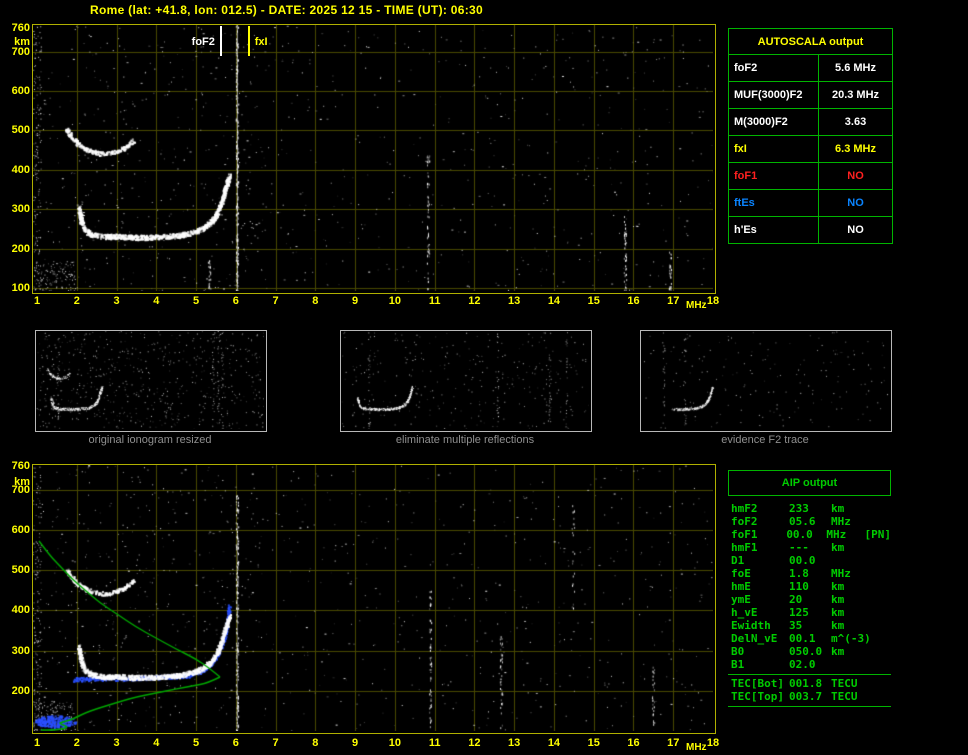  I want to click on x-axis-tick-top: 18, so click(713, 301).